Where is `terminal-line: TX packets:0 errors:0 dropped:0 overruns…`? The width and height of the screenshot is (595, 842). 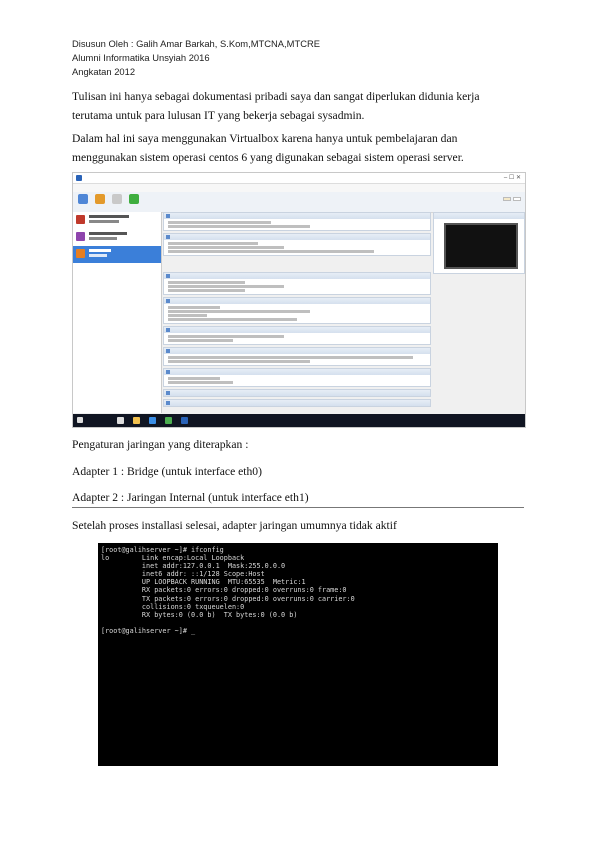
terminal-line: TX packets:0 errors:0 dropped:0 overruns… is located at coordinates (228, 598).